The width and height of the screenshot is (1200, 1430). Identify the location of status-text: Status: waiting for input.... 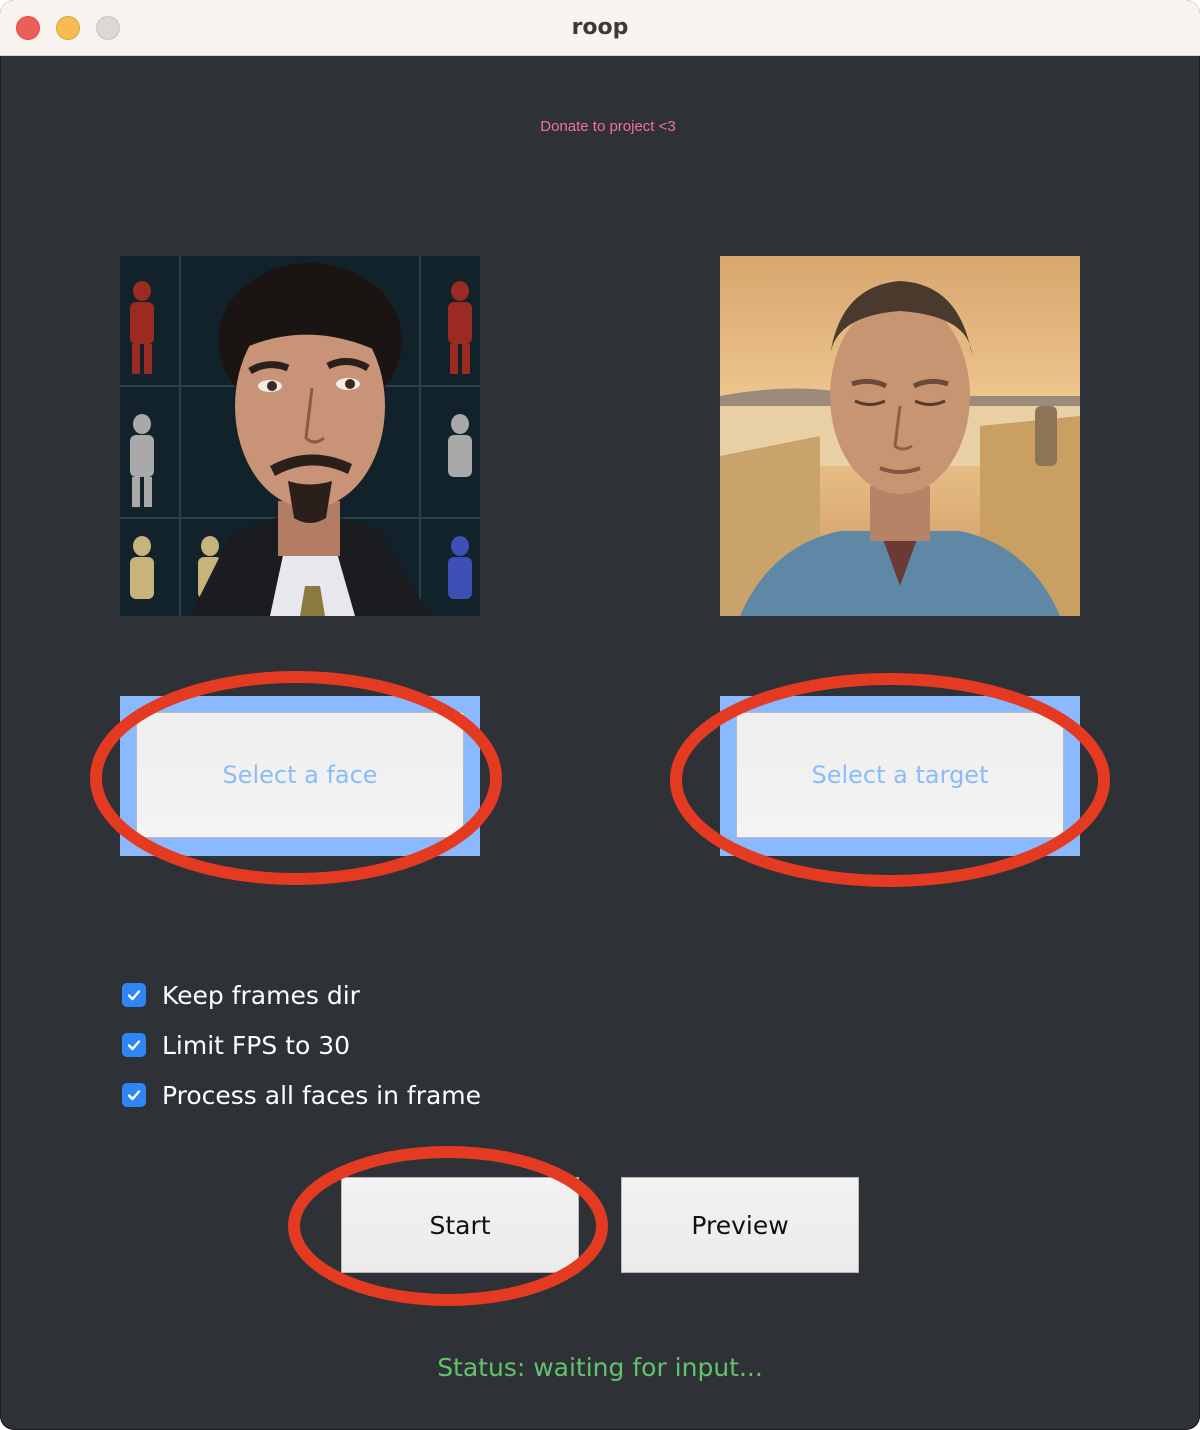
(600, 1367).